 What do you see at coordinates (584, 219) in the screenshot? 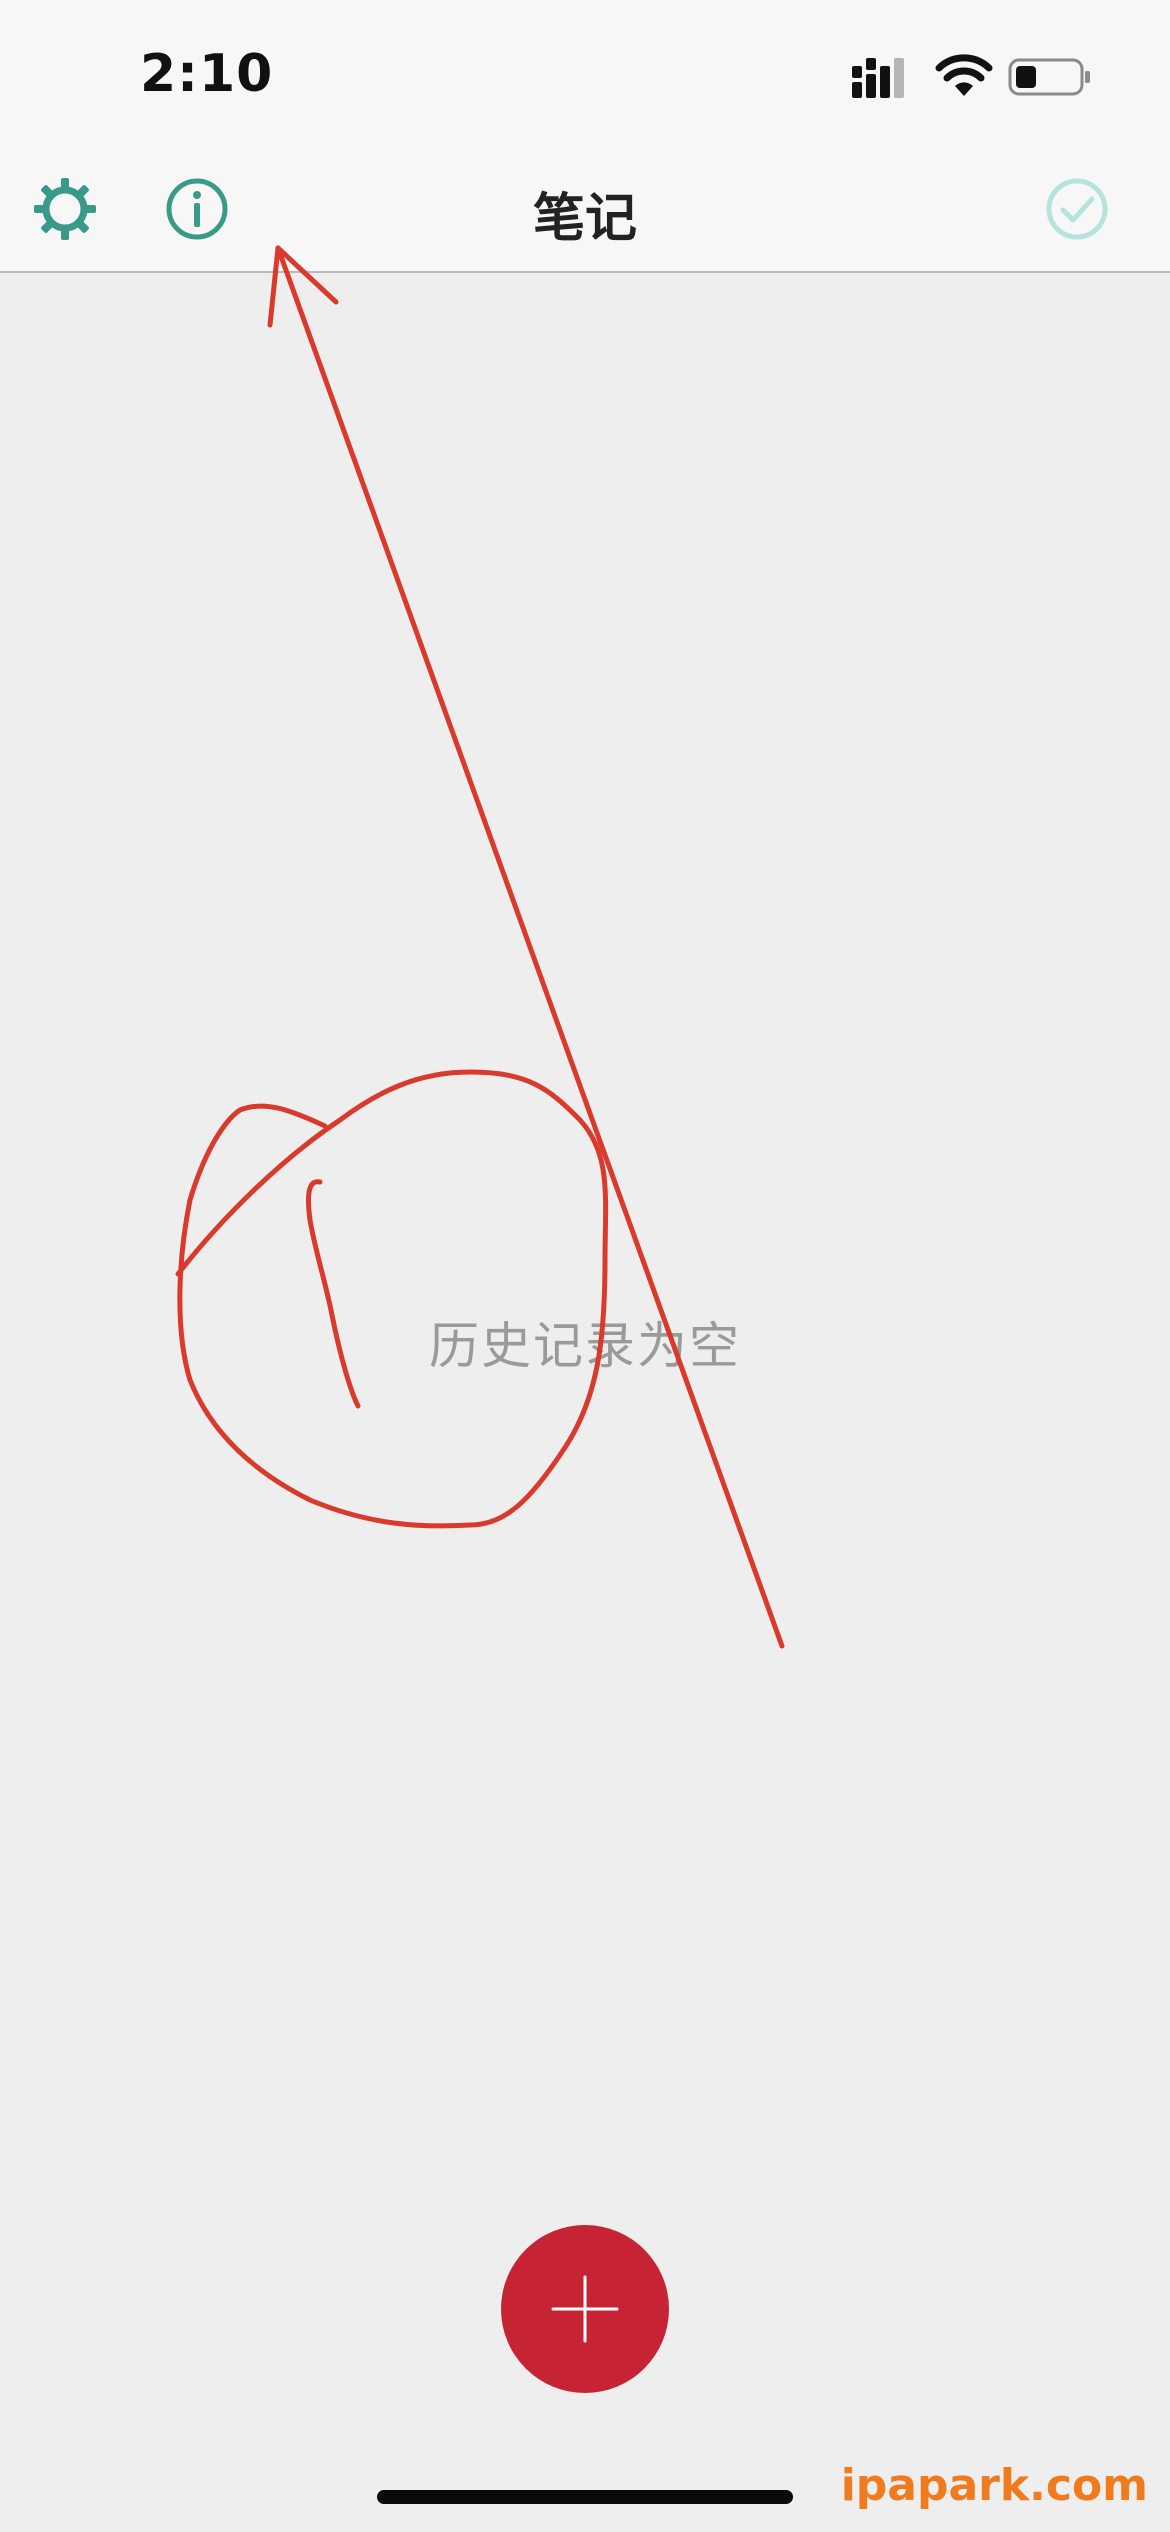
I see `page-title: 笔记` at bounding box center [584, 219].